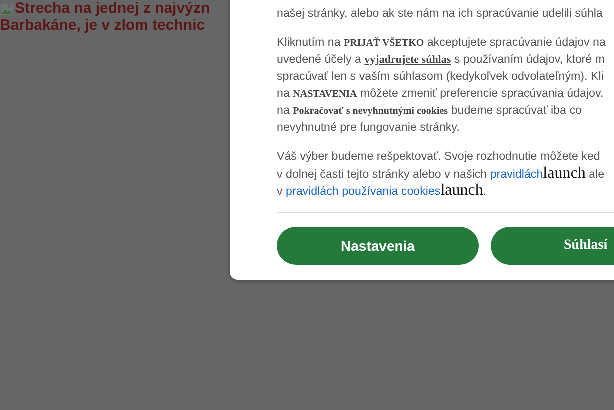  Describe the element at coordinates (441, 43) in the screenshot. I see `body-text: Kliknutím na PRIJAŤ VŠETKO akceptujete spracúvanie údajov na` at that location.